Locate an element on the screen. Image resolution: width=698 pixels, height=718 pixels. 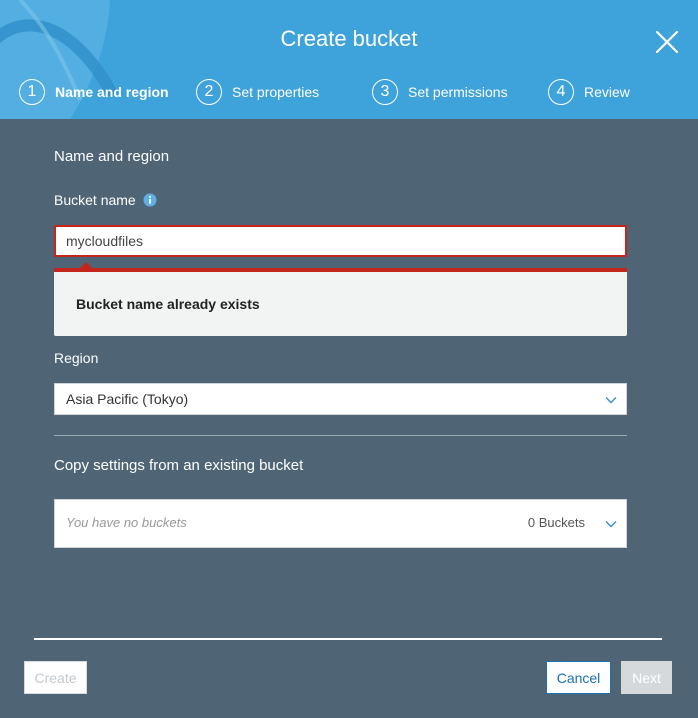
close-icon is located at coordinates (667, 42).